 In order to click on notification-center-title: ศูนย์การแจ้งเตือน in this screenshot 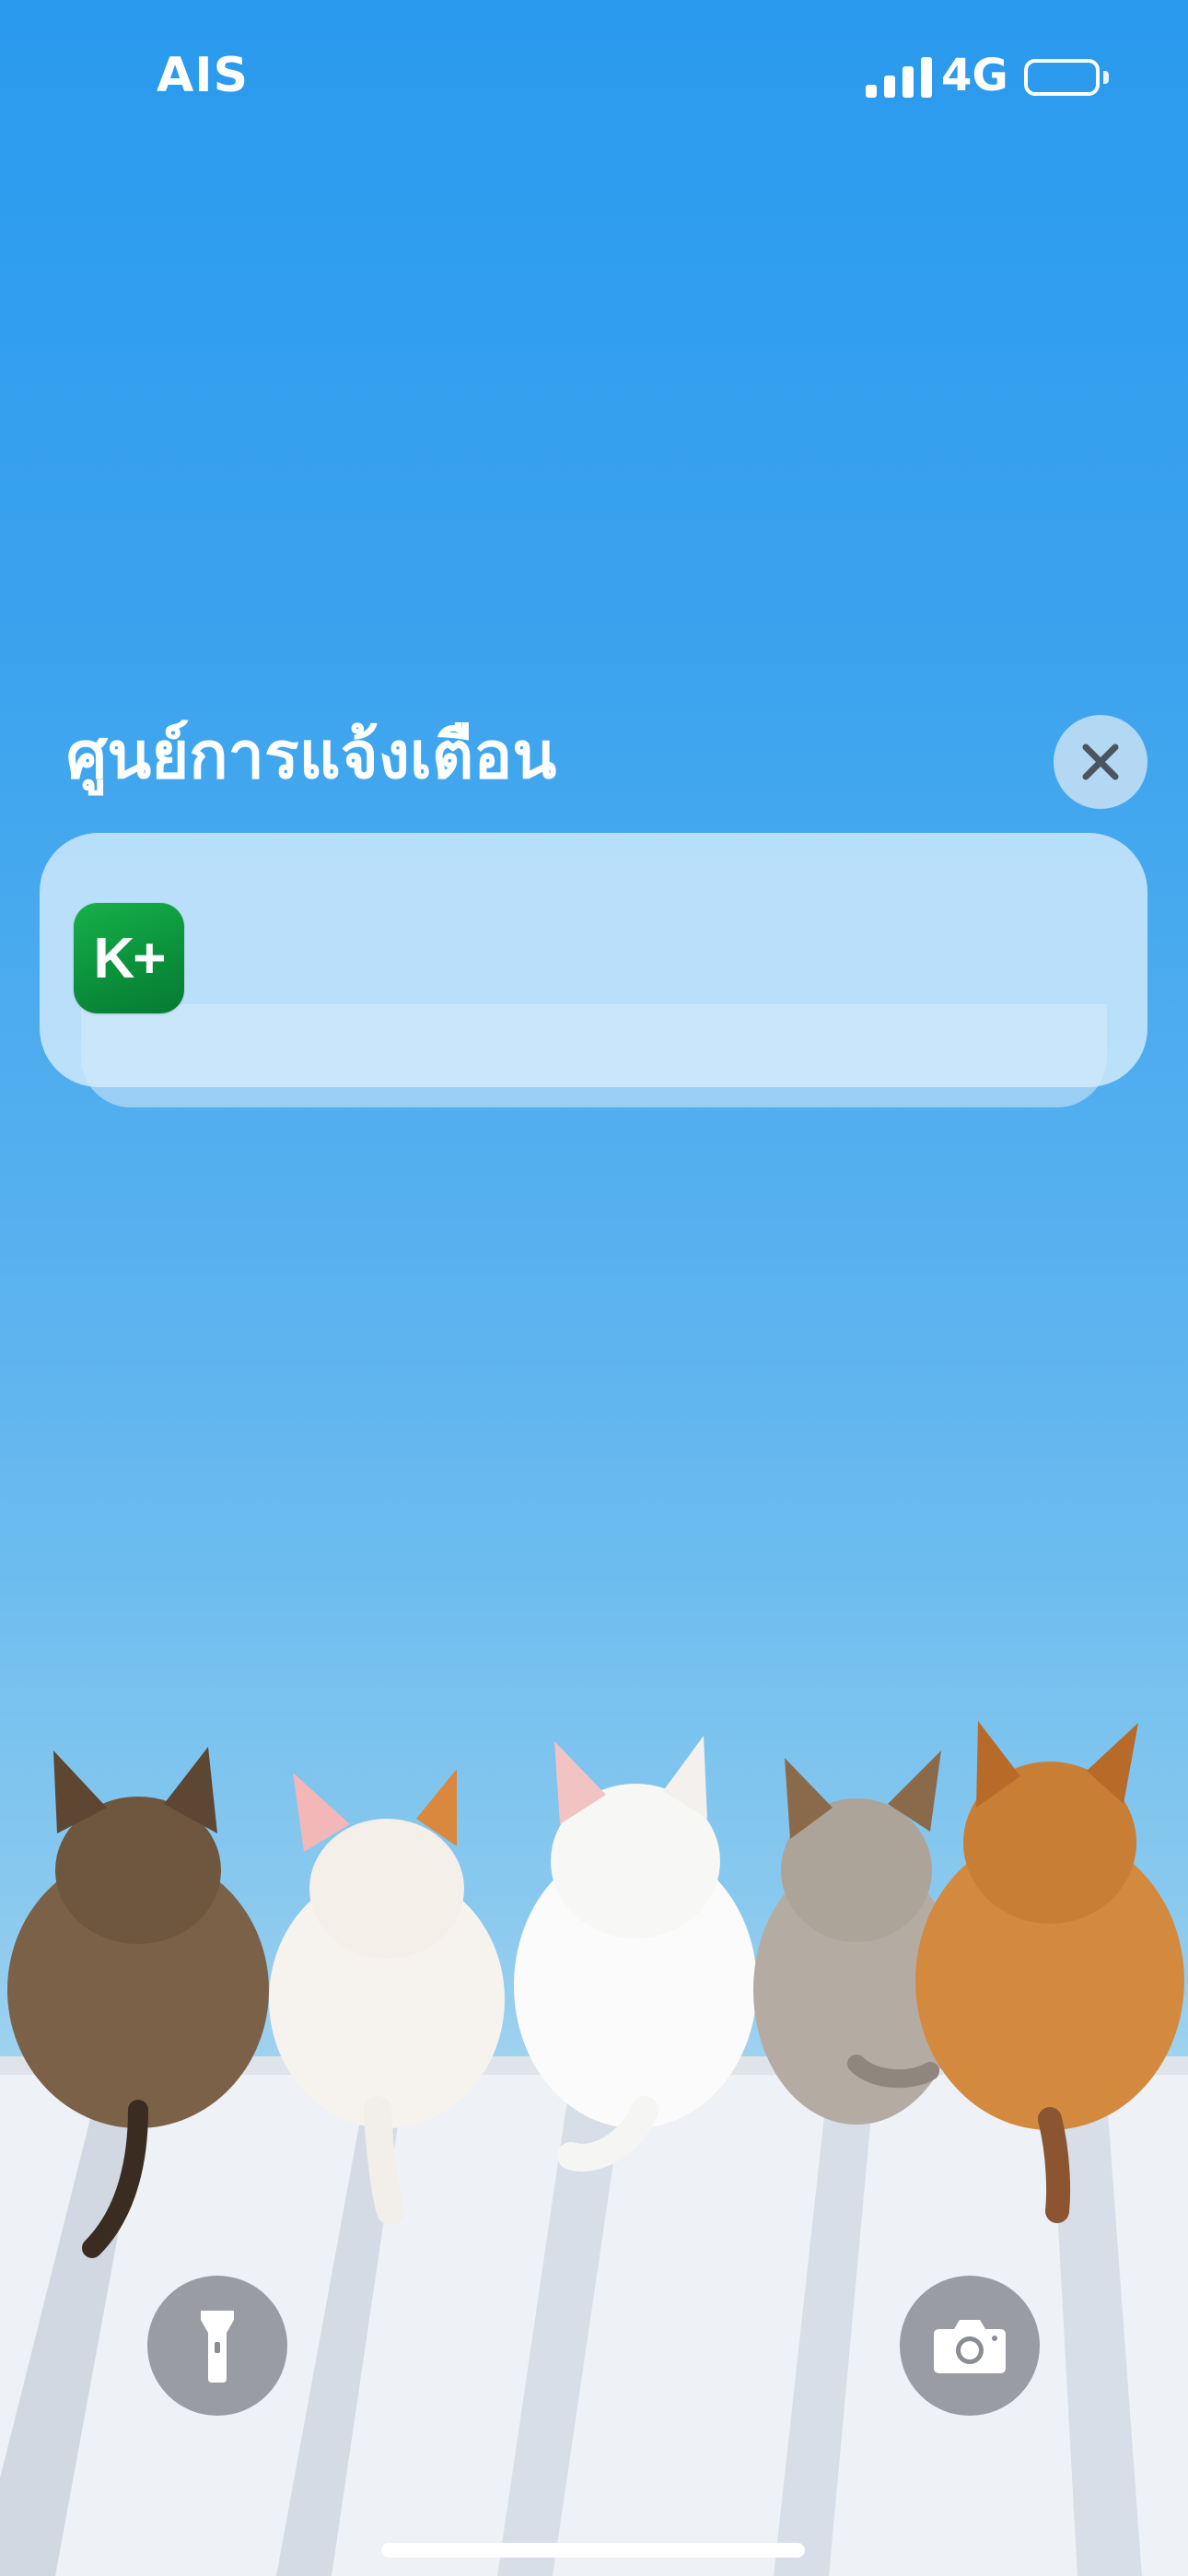, I will do `click(311, 755)`.